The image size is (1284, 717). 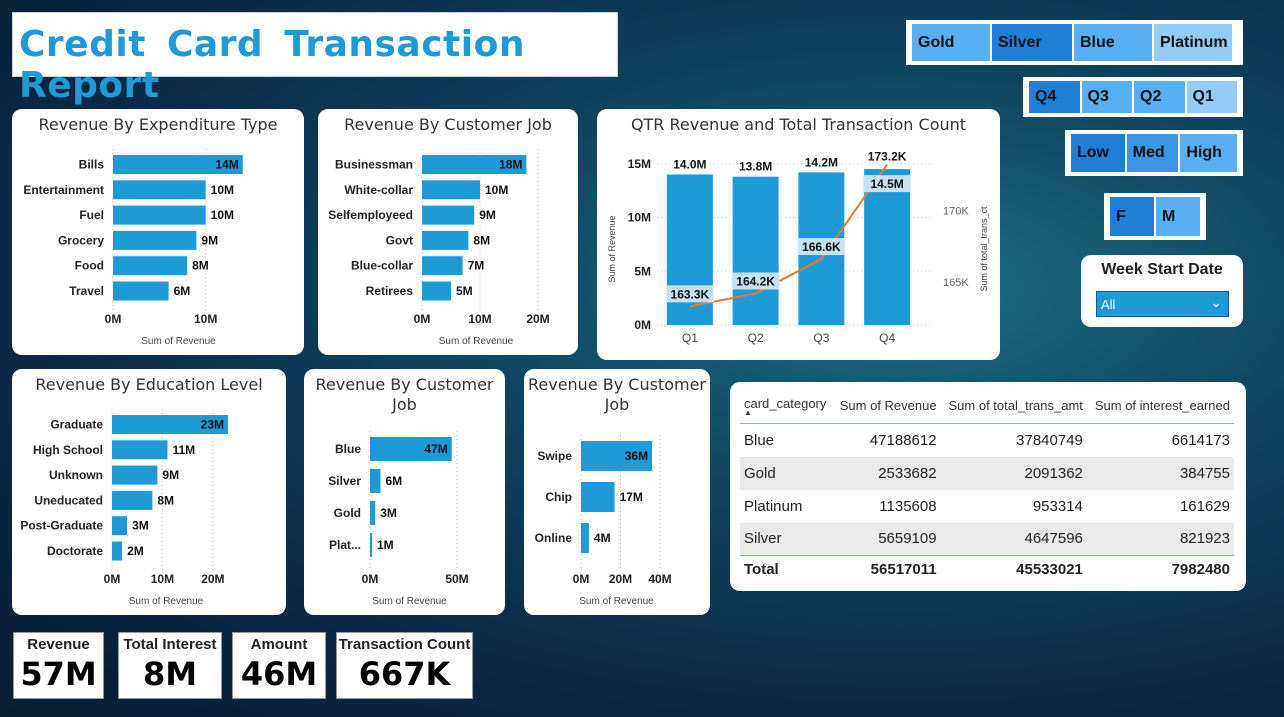 What do you see at coordinates (886, 569) in the screenshot?
I see `table-cell: 56517011` at bounding box center [886, 569].